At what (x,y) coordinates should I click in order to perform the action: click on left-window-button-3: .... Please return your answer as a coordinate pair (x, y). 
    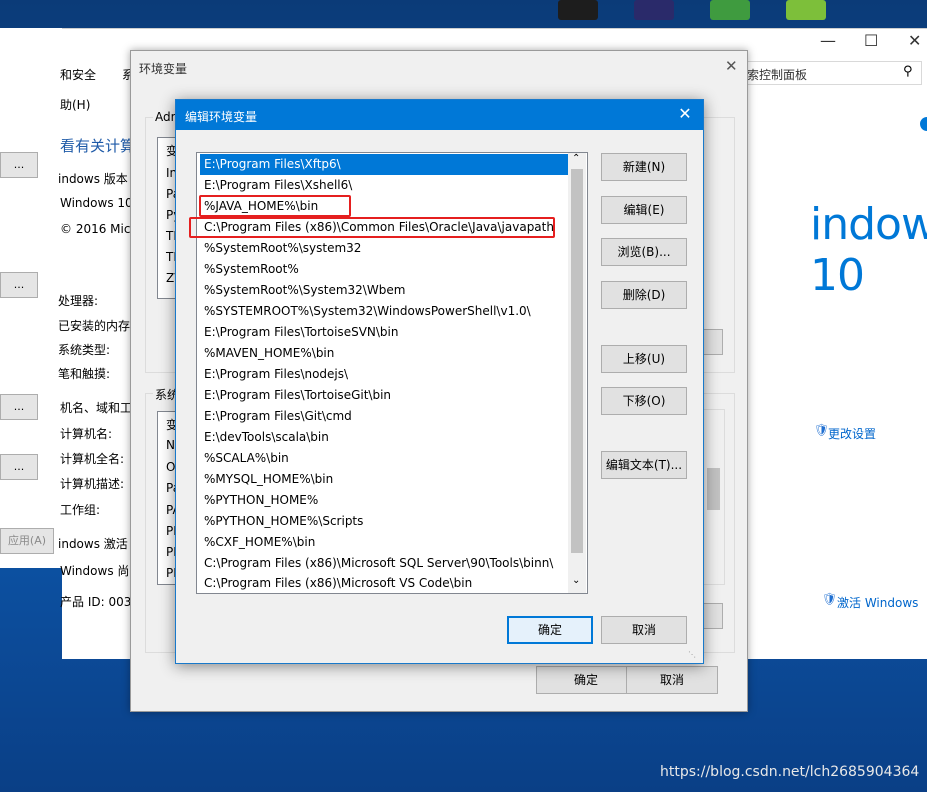
    Looking at the image, I should click on (19, 407).